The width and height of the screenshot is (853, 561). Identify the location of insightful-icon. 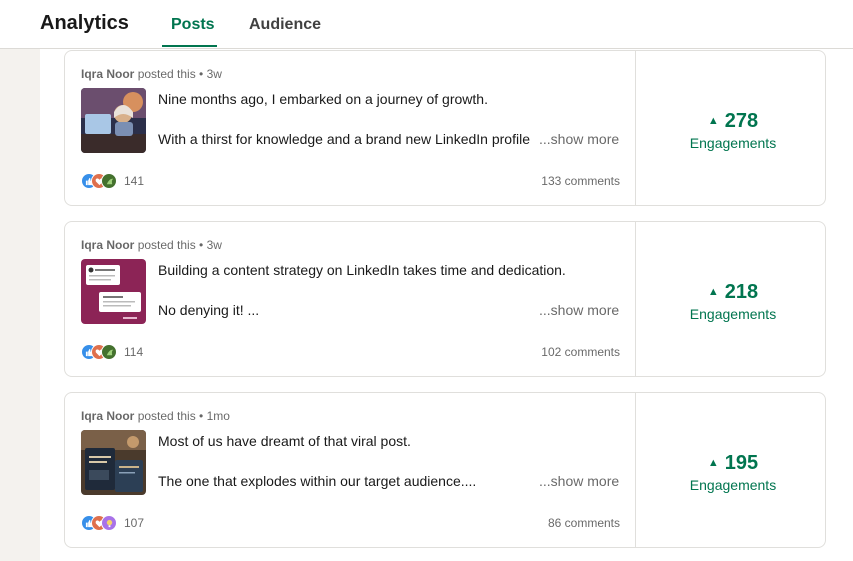
(109, 523).